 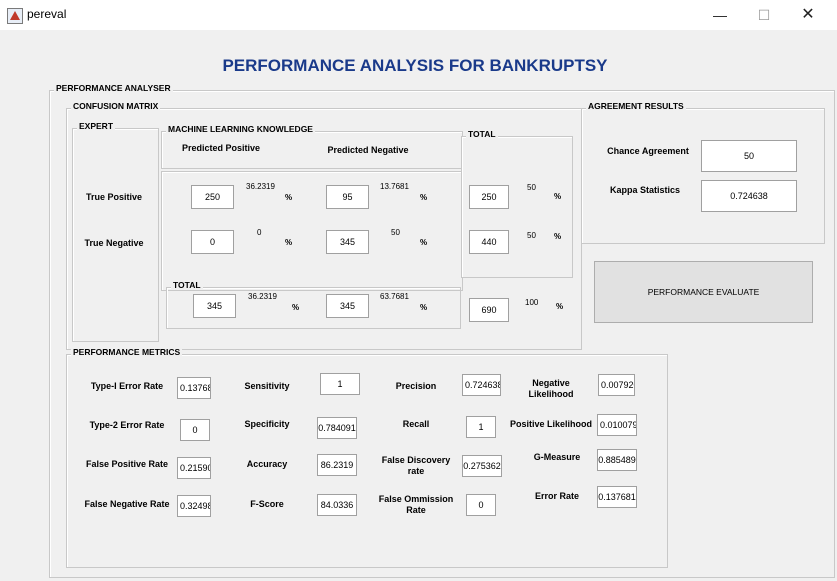 I want to click on mlk-title: MACHINE LEARNING KNOWLEDGE, so click(x=240, y=129).